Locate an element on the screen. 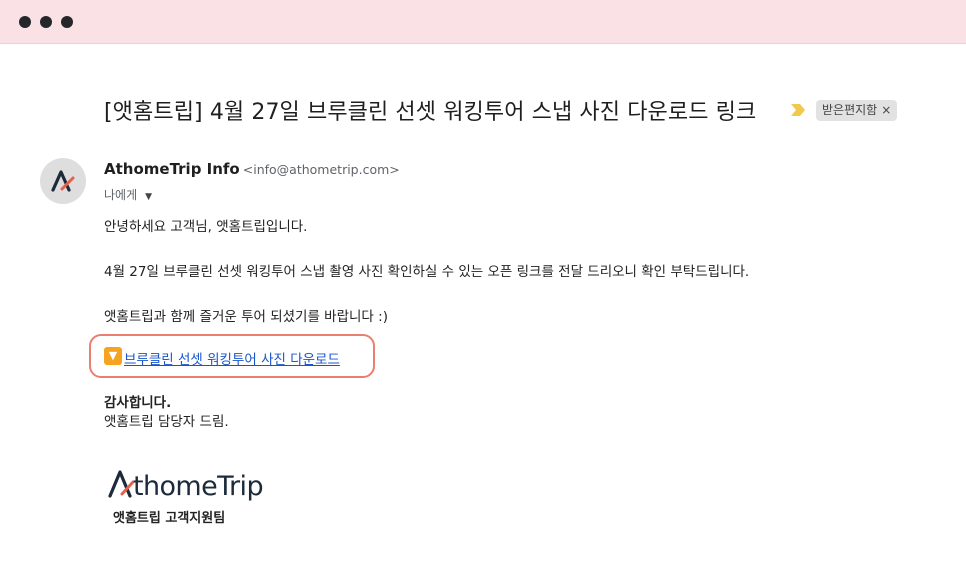 The height and width of the screenshot is (584, 966). recipient-line: 나에게 ▼ is located at coordinates (128, 194).